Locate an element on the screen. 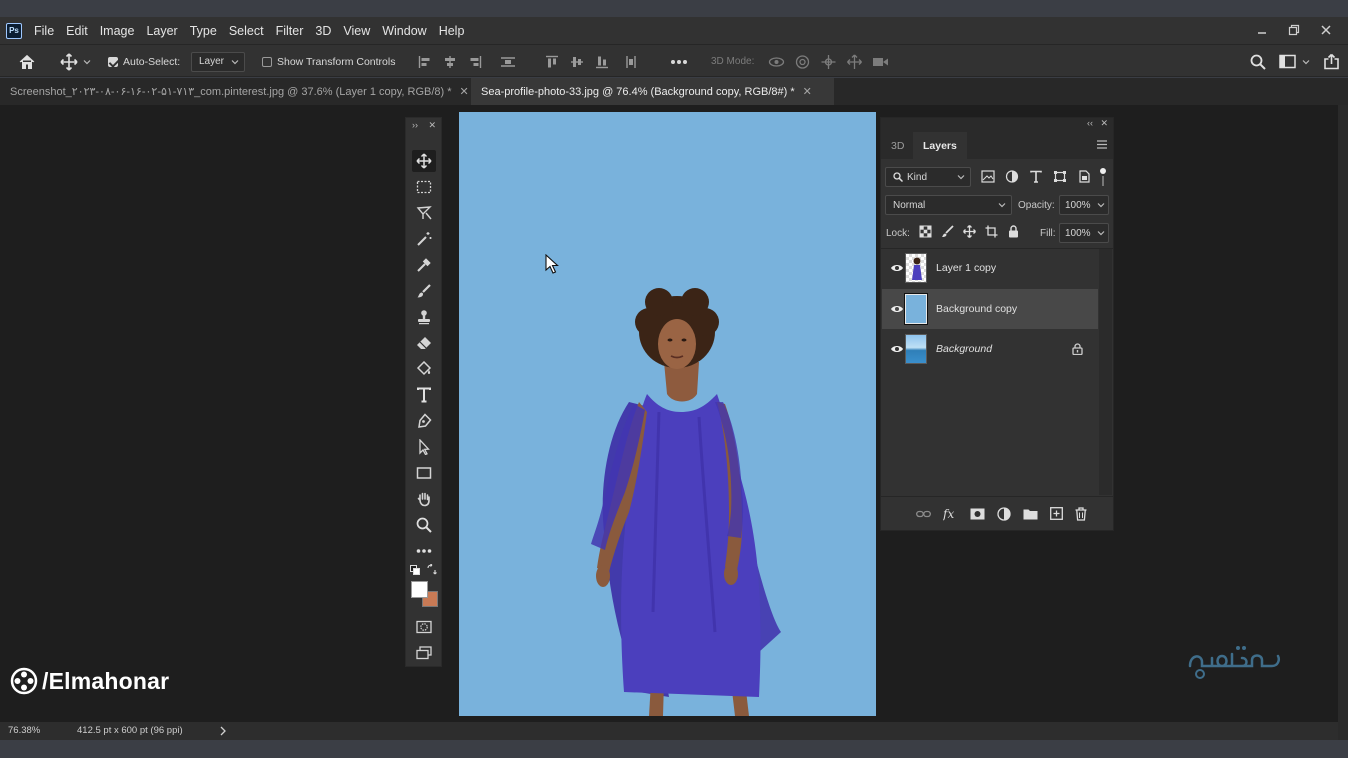 This screenshot has height=758, width=1348. 3d-slide-icon is located at coordinates (854, 62).